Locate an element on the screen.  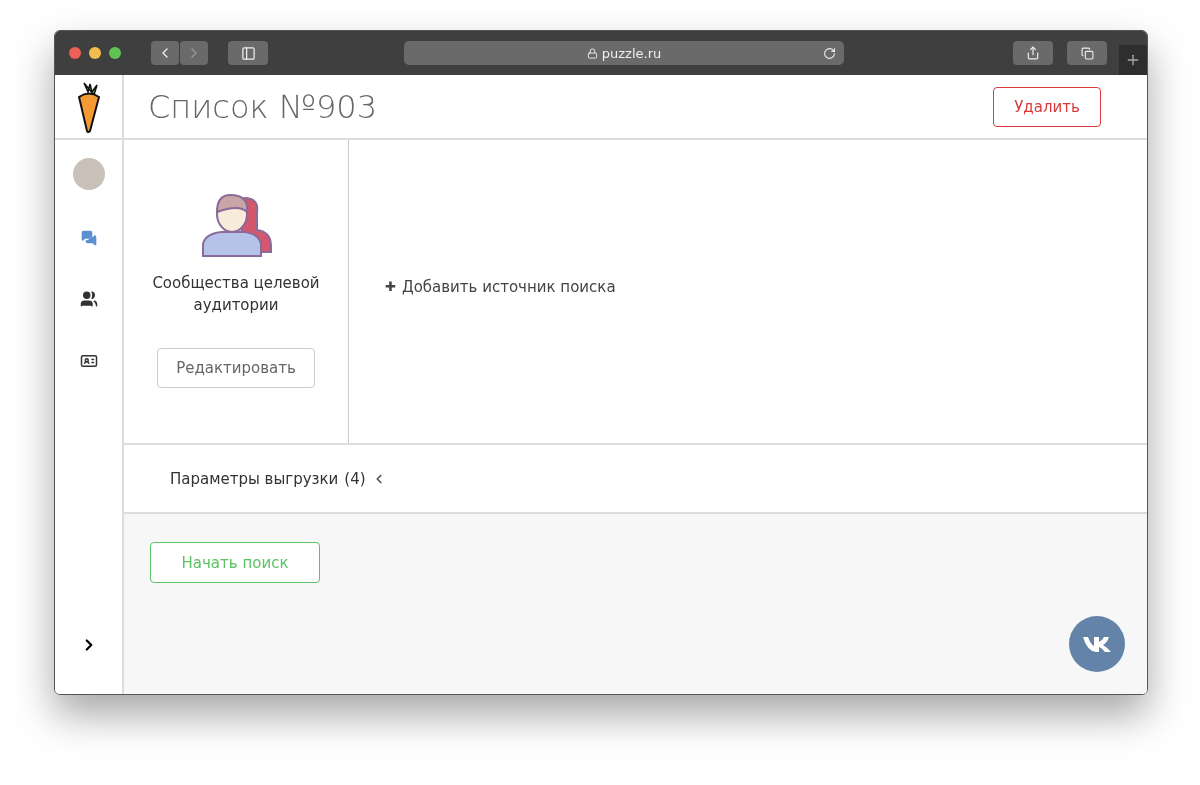
delete-button: Удалить is located at coordinates (1047, 106).